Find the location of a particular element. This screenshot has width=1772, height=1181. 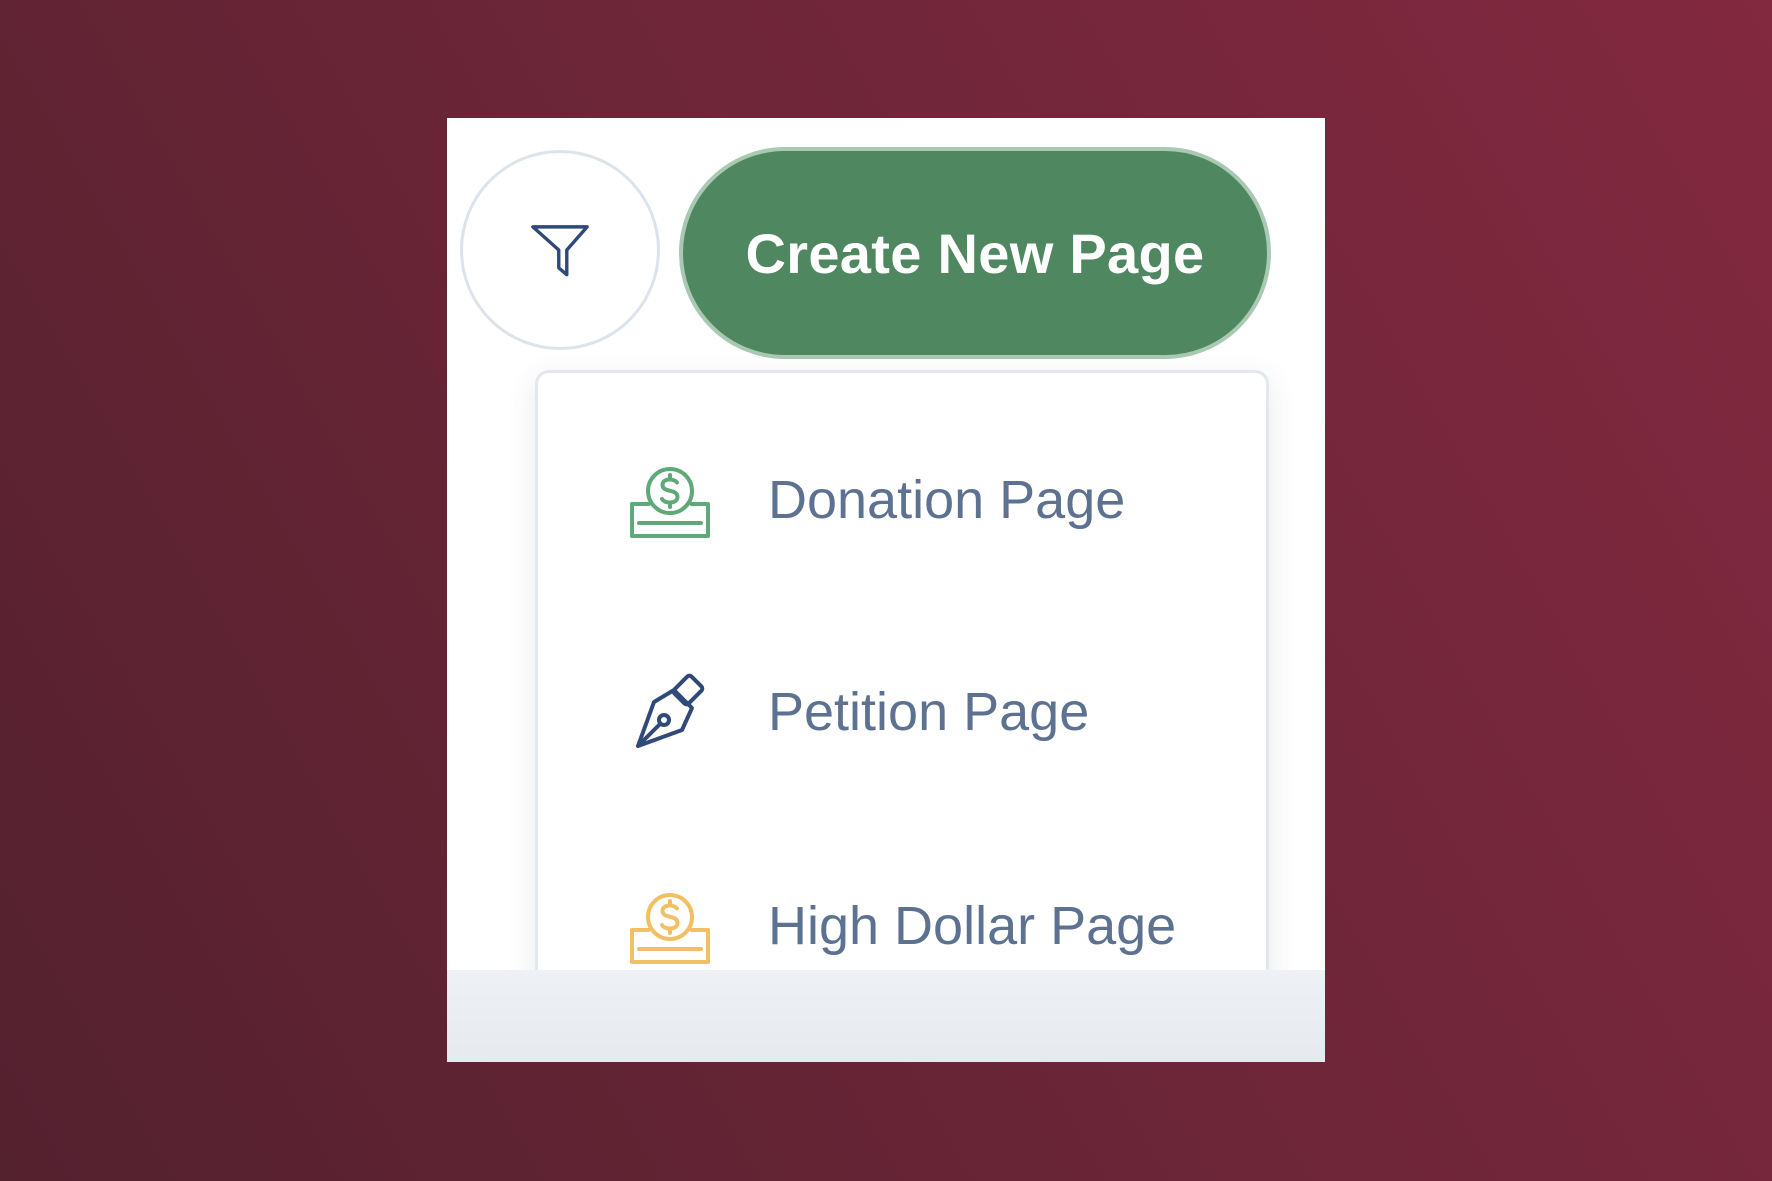

menu-item-label: Donation Page is located at coordinates (947, 500).